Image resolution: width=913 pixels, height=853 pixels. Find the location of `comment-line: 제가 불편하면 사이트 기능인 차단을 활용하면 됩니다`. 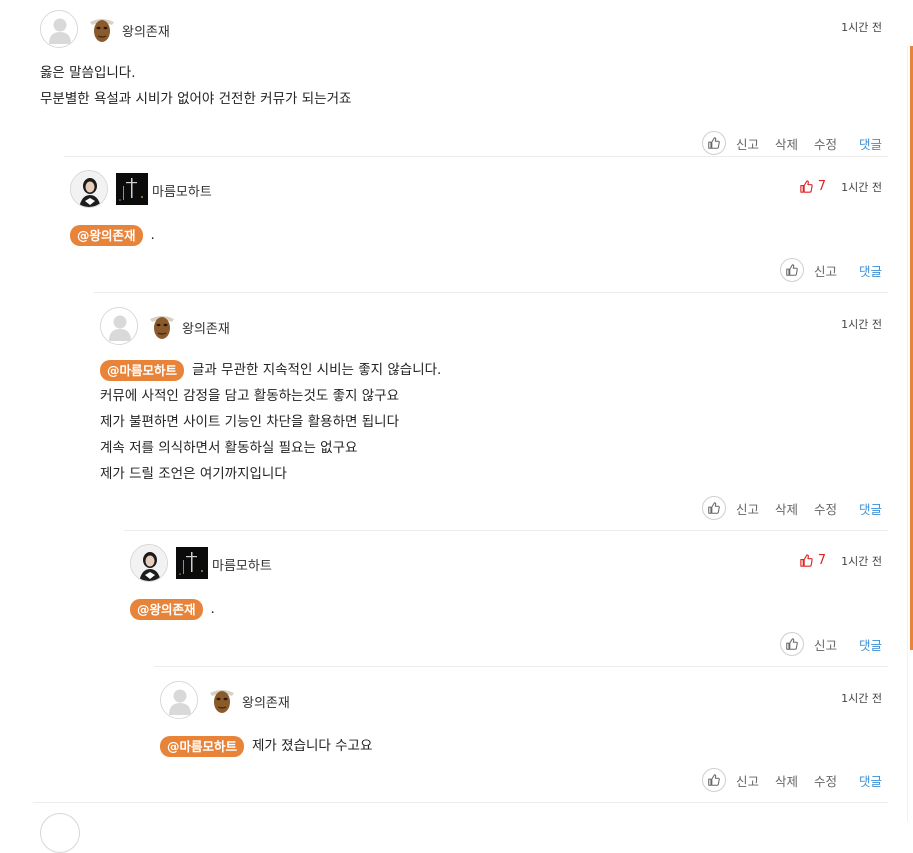

comment-line: 제가 불편하면 사이트 기능인 차단을 활용하면 됩니다 is located at coordinates (494, 422).